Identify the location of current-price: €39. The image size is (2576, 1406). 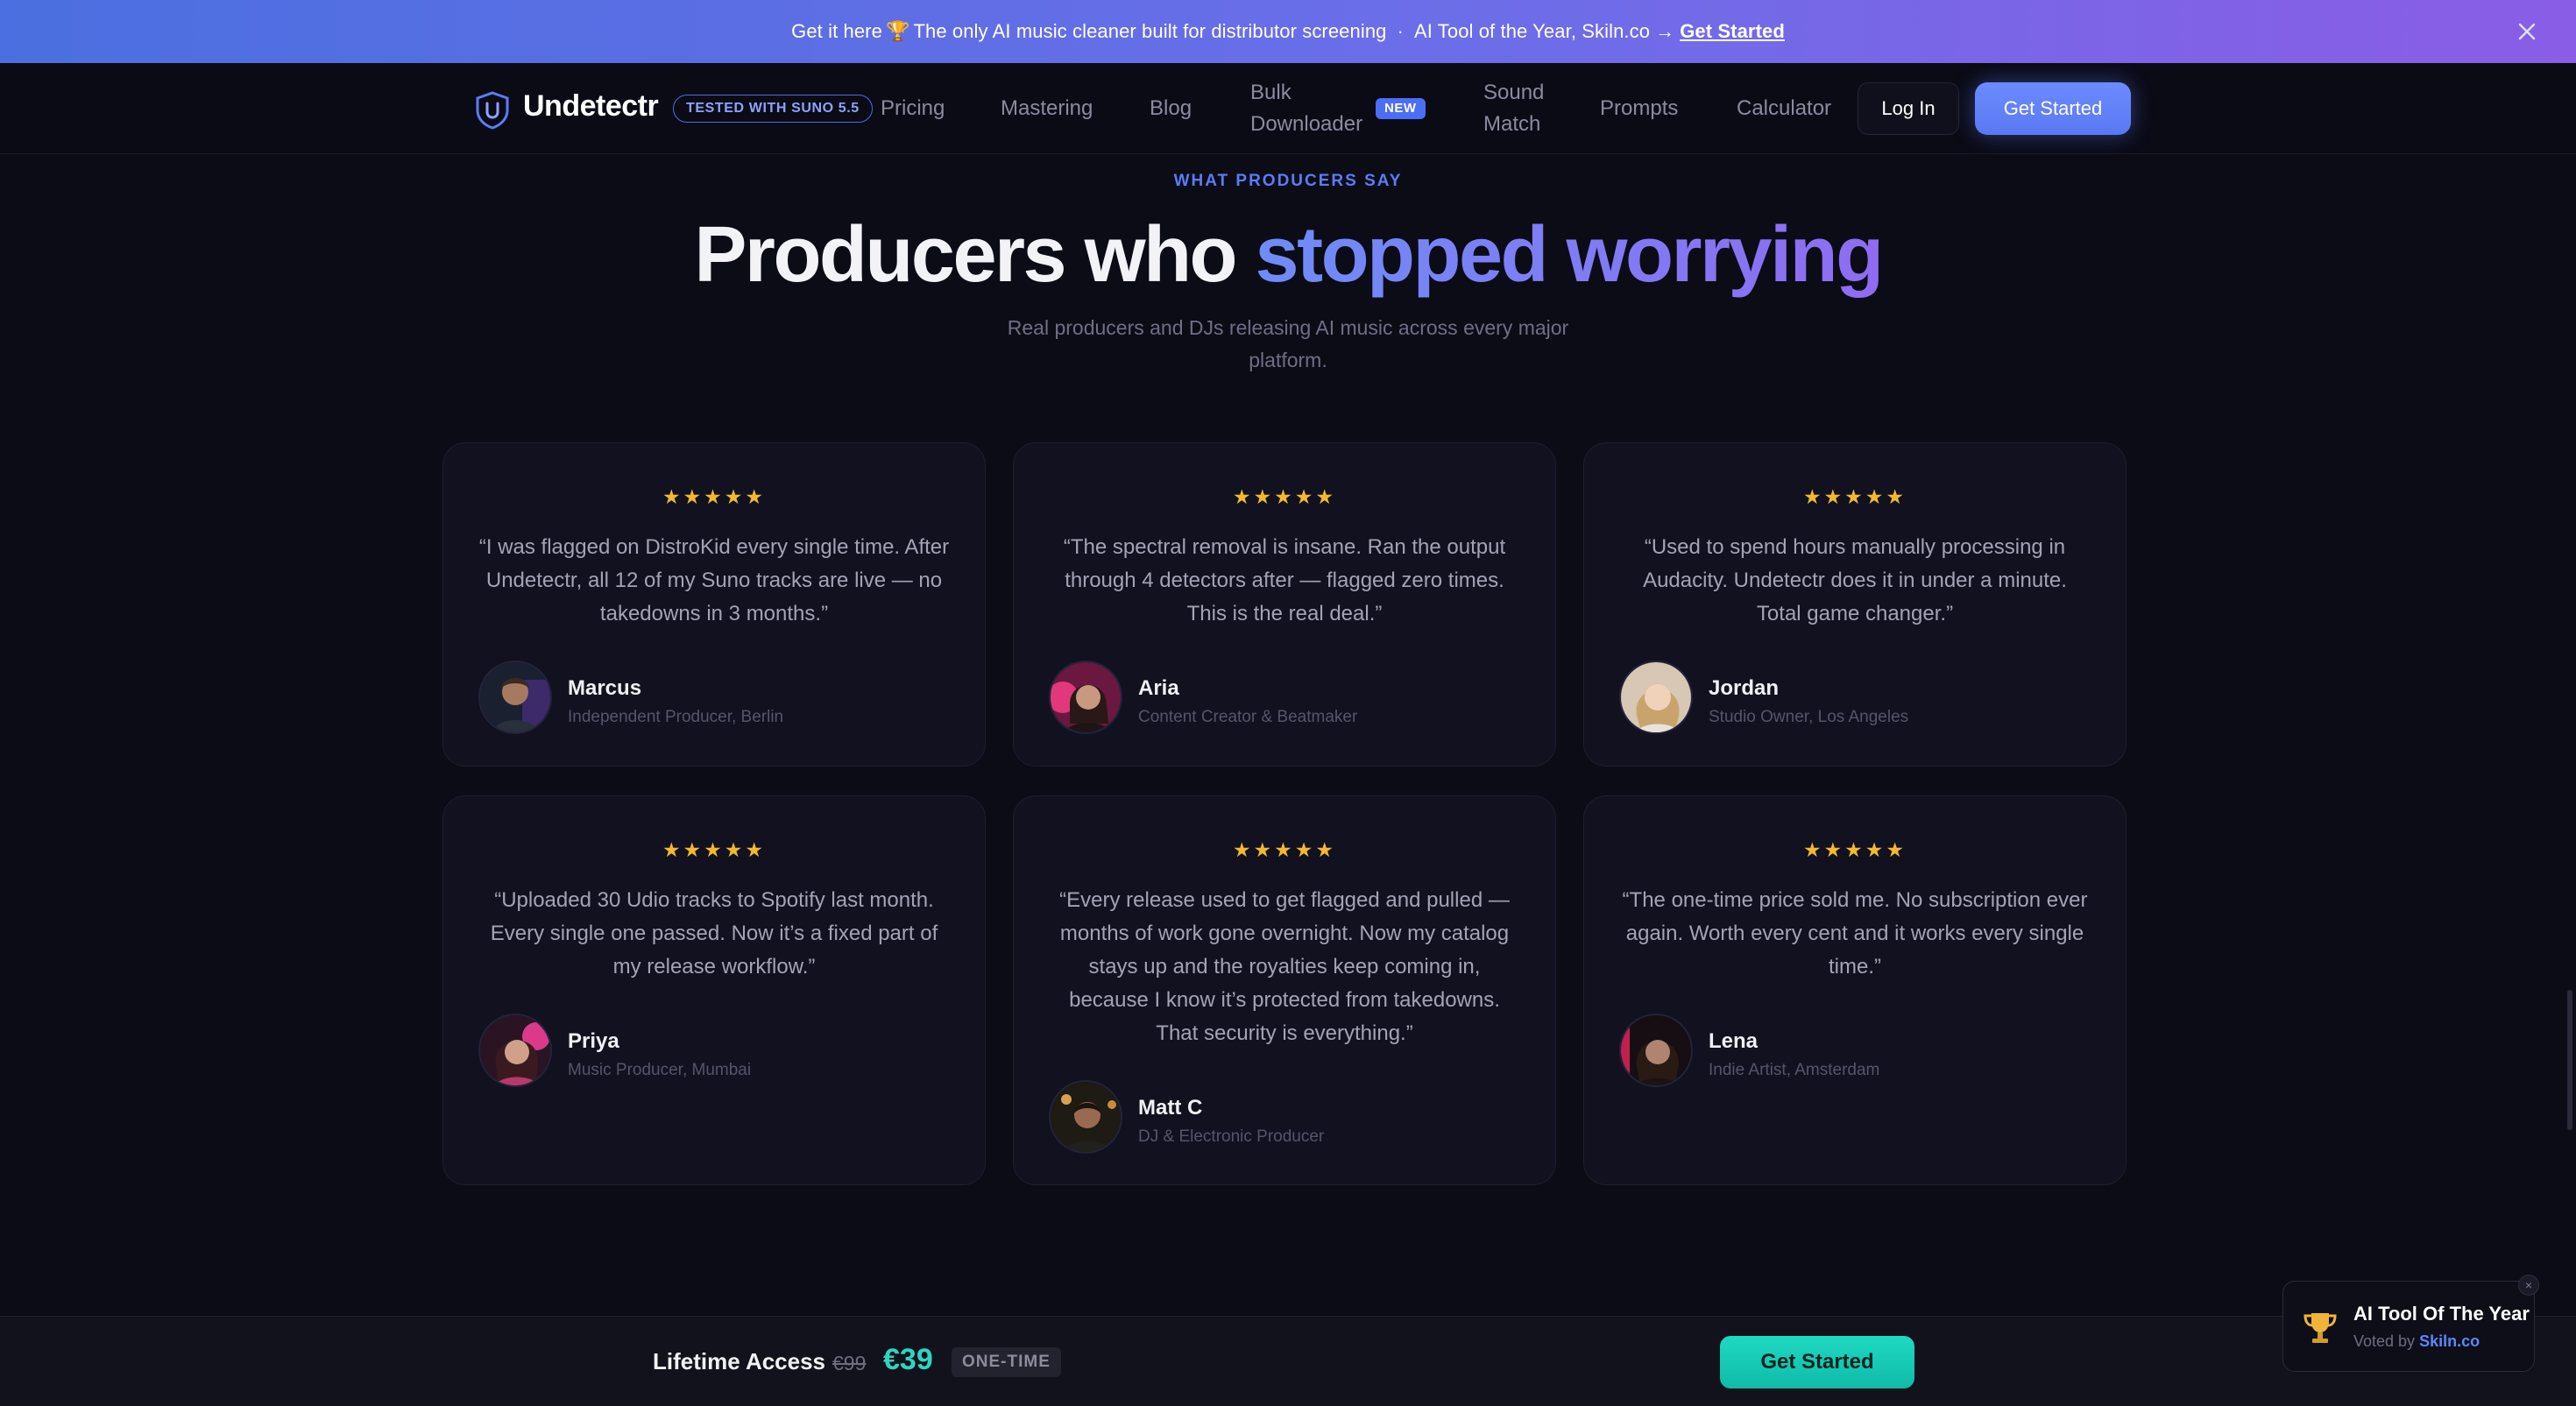
(908, 1359).